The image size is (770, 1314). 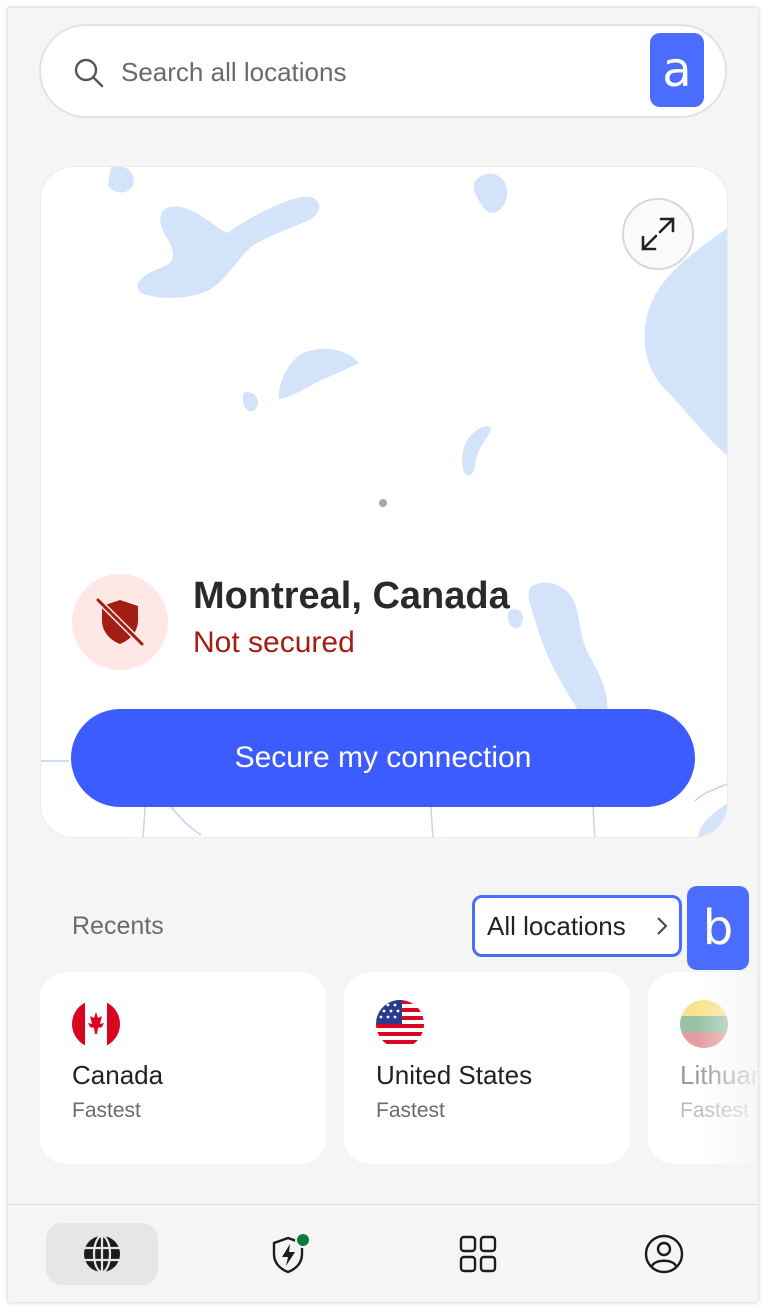 I want to click on current-location-name: Montreal, Canada, so click(x=351, y=596).